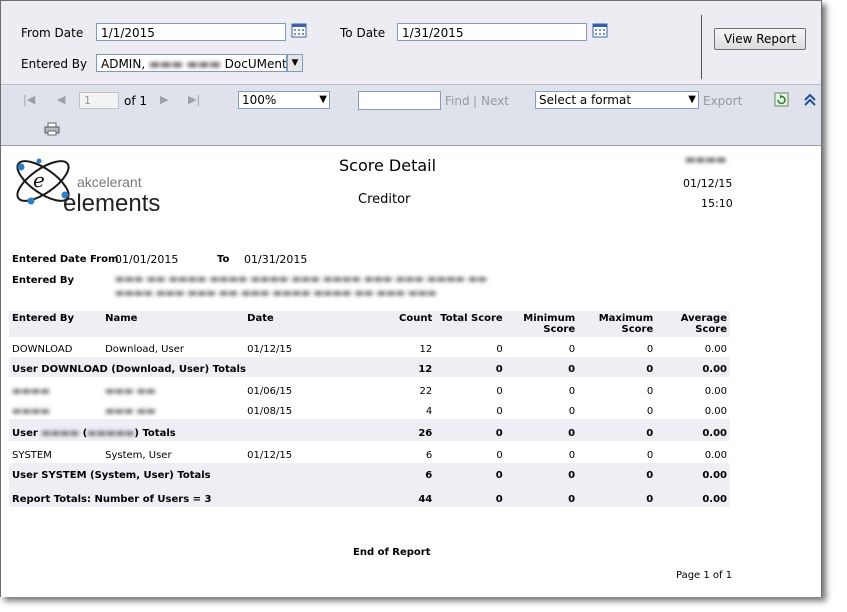  I want to click on export-format-select: Select a format ▼, so click(617, 100).